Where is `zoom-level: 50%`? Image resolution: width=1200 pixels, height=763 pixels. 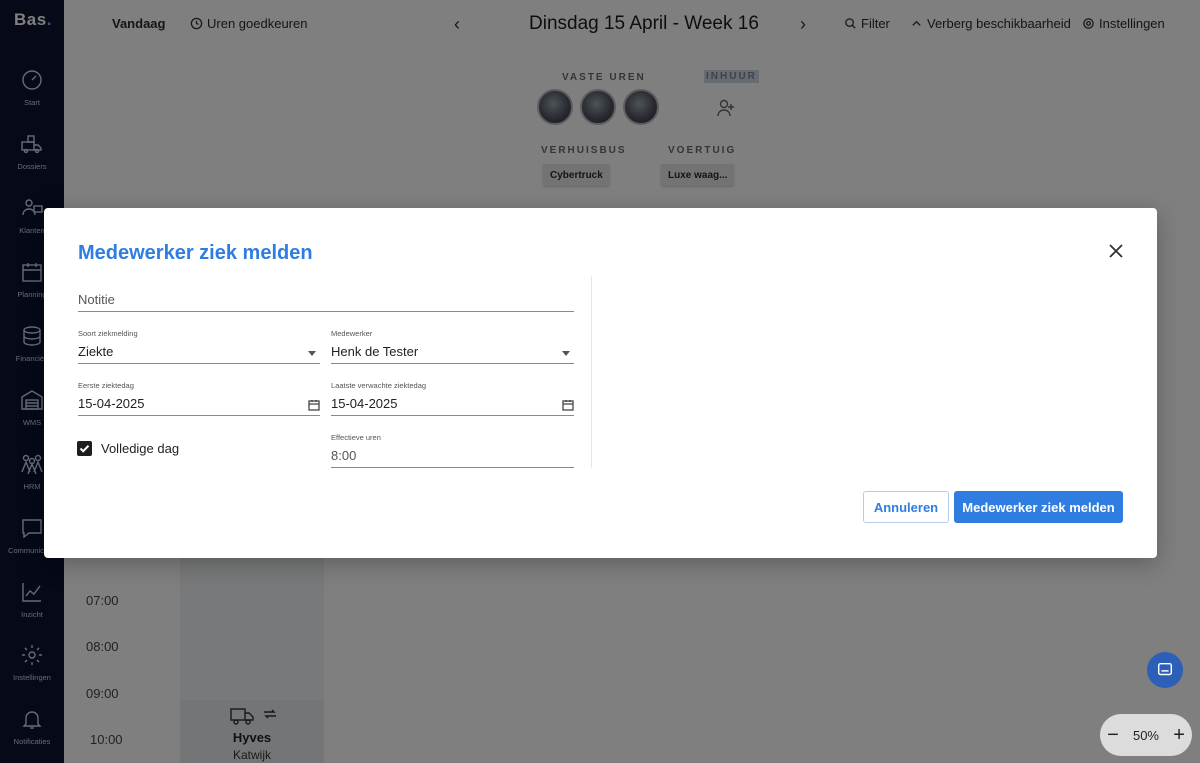 zoom-level: 50% is located at coordinates (1145, 735).